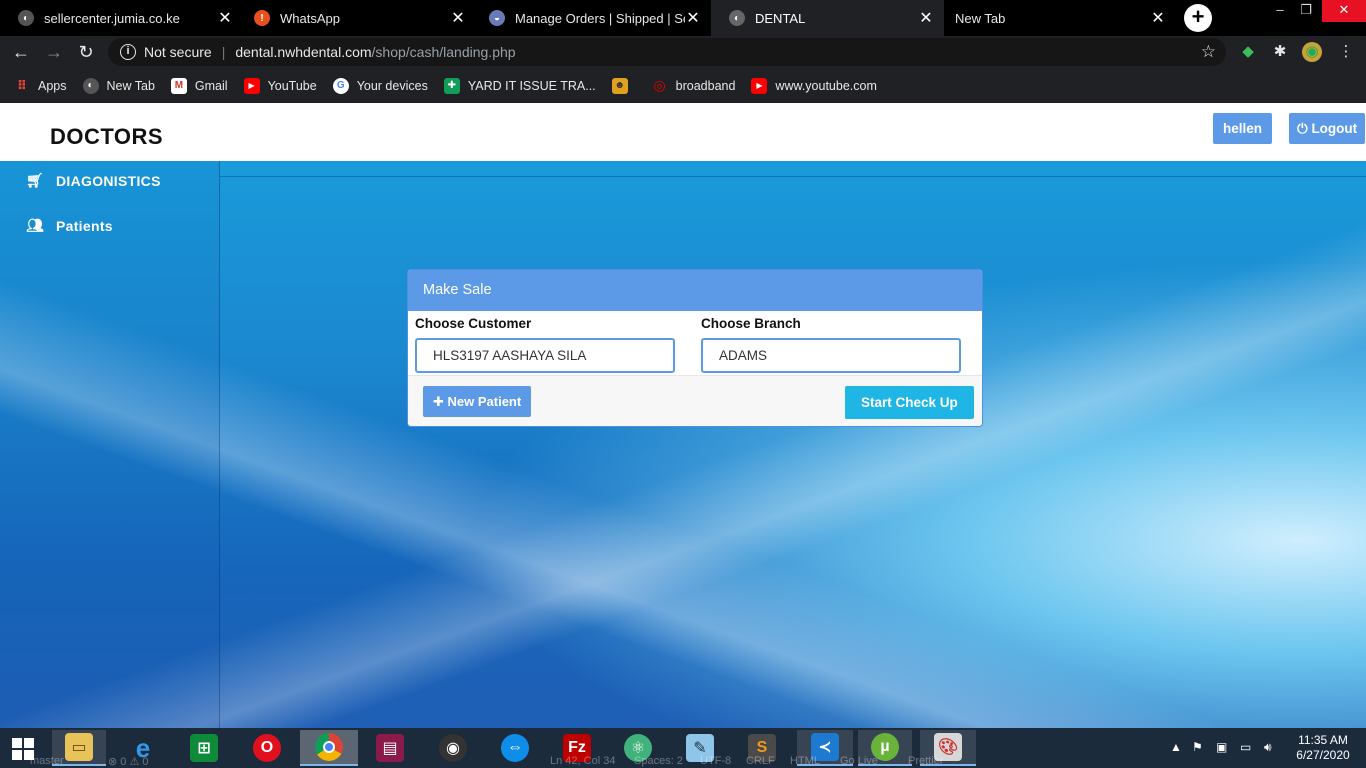 The width and height of the screenshot is (1366, 768). Describe the element at coordinates (84, 225) in the screenshot. I see `sidebar-item-label: Patients` at that location.